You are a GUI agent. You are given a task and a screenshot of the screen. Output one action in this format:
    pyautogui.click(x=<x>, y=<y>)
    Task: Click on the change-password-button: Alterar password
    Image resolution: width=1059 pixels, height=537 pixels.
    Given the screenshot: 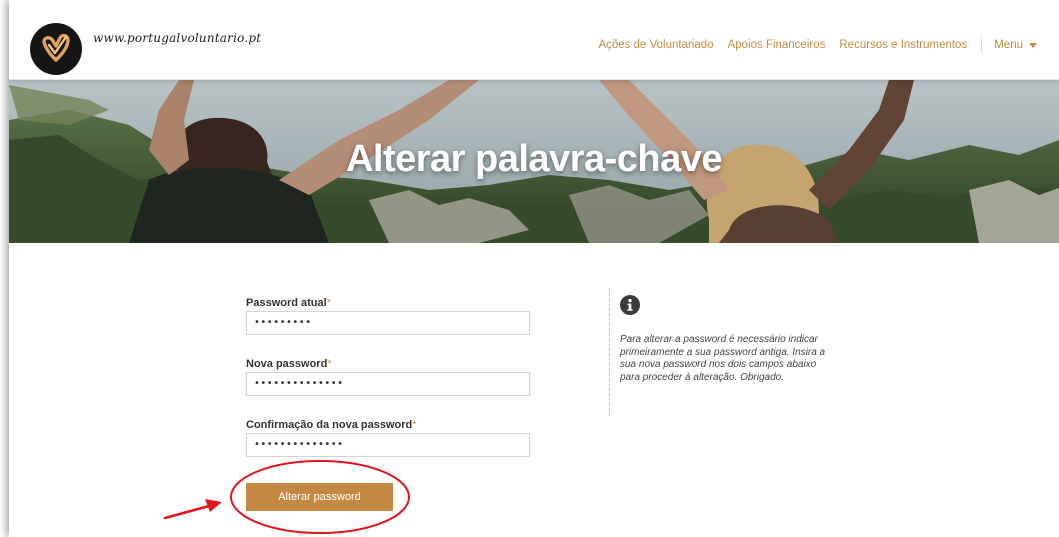 What is the action you would take?
    pyautogui.click(x=319, y=497)
    